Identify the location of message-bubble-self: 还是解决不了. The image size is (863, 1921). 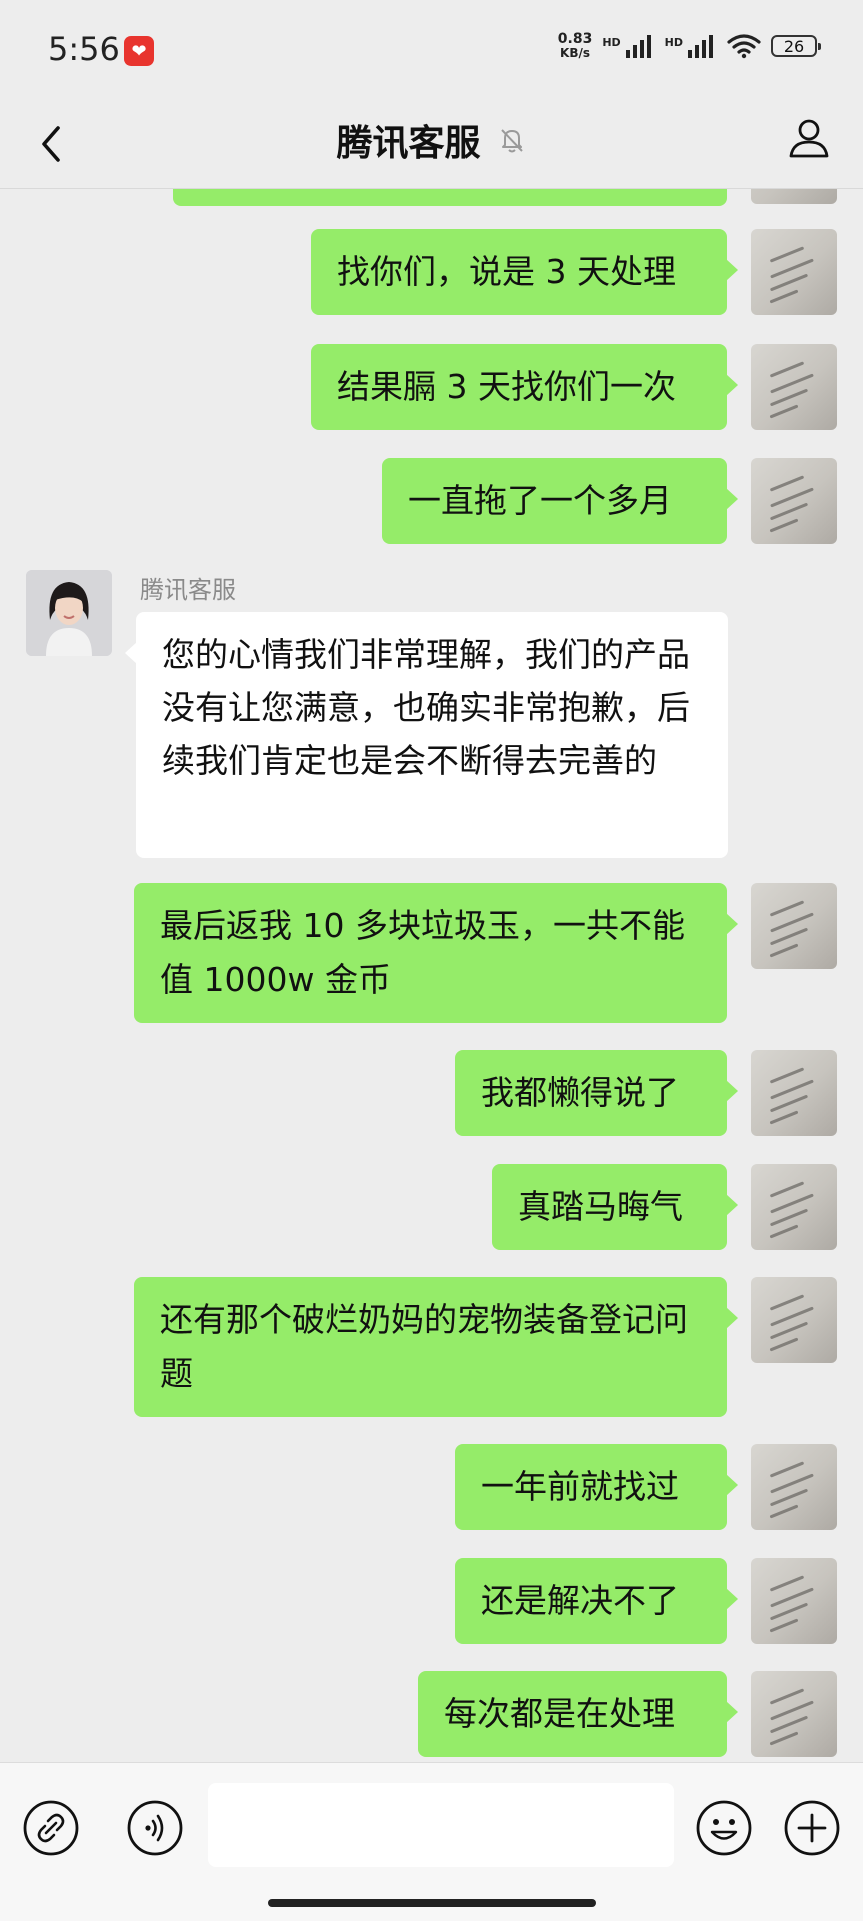
(596, 1601).